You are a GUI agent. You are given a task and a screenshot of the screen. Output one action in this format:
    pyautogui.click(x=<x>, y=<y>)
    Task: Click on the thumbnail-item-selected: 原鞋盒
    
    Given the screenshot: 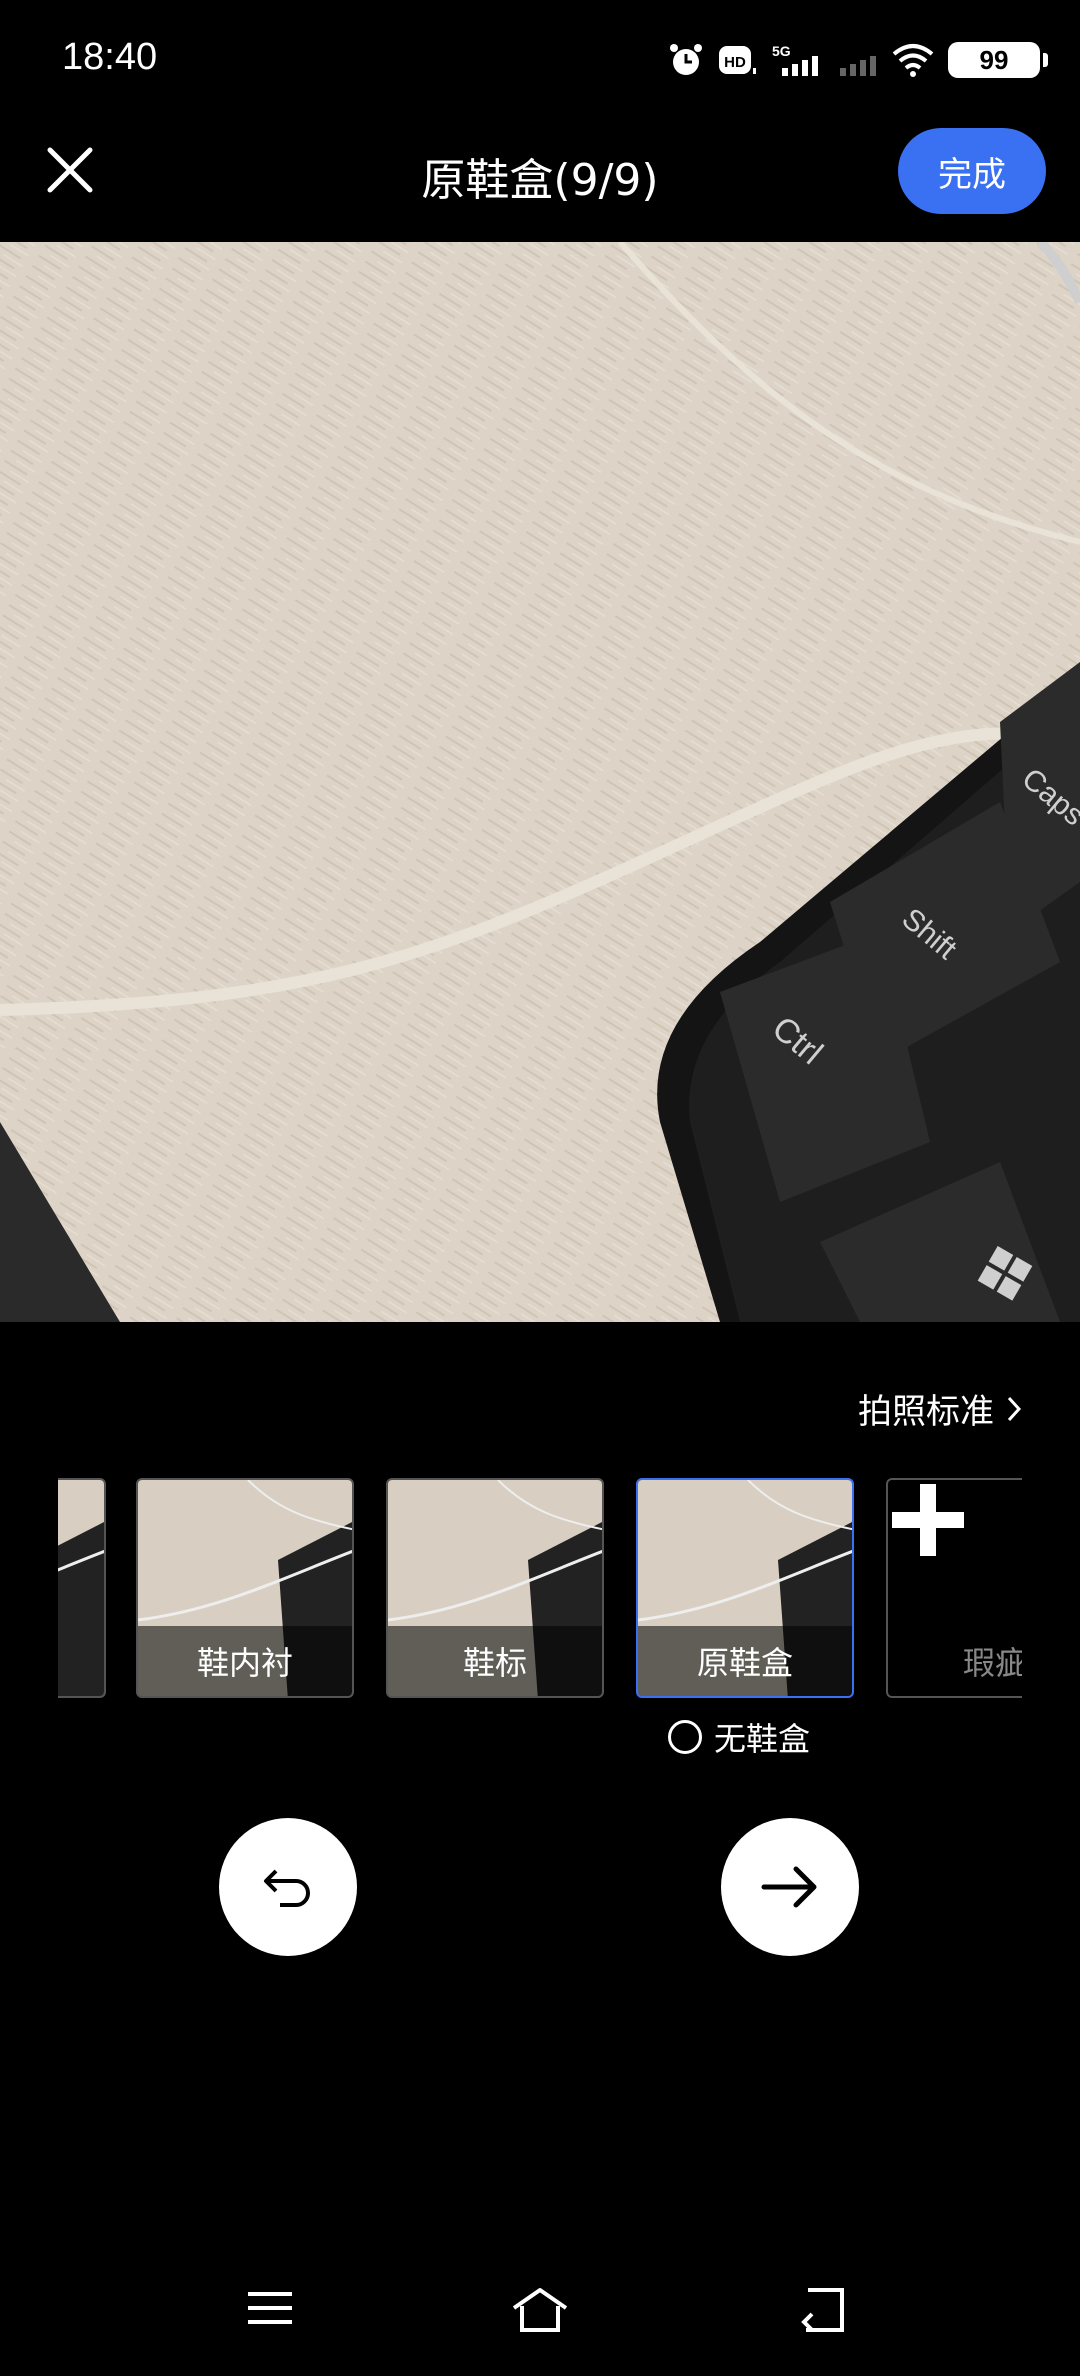 What is the action you would take?
    pyautogui.click(x=745, y=1588)
    